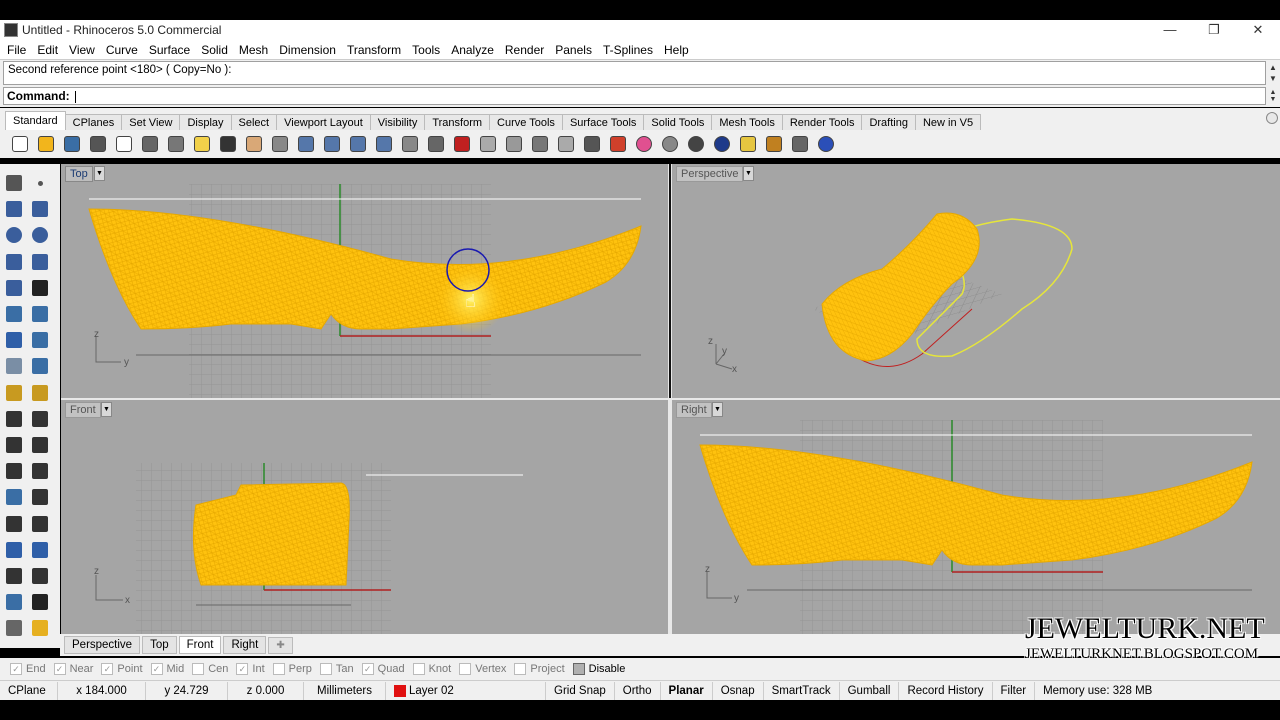 The image size is (1280, 720). What do you see at coordinates (280, 144) in the screenshot?
I see `rotate-icon` at bounding box center [280, 144].